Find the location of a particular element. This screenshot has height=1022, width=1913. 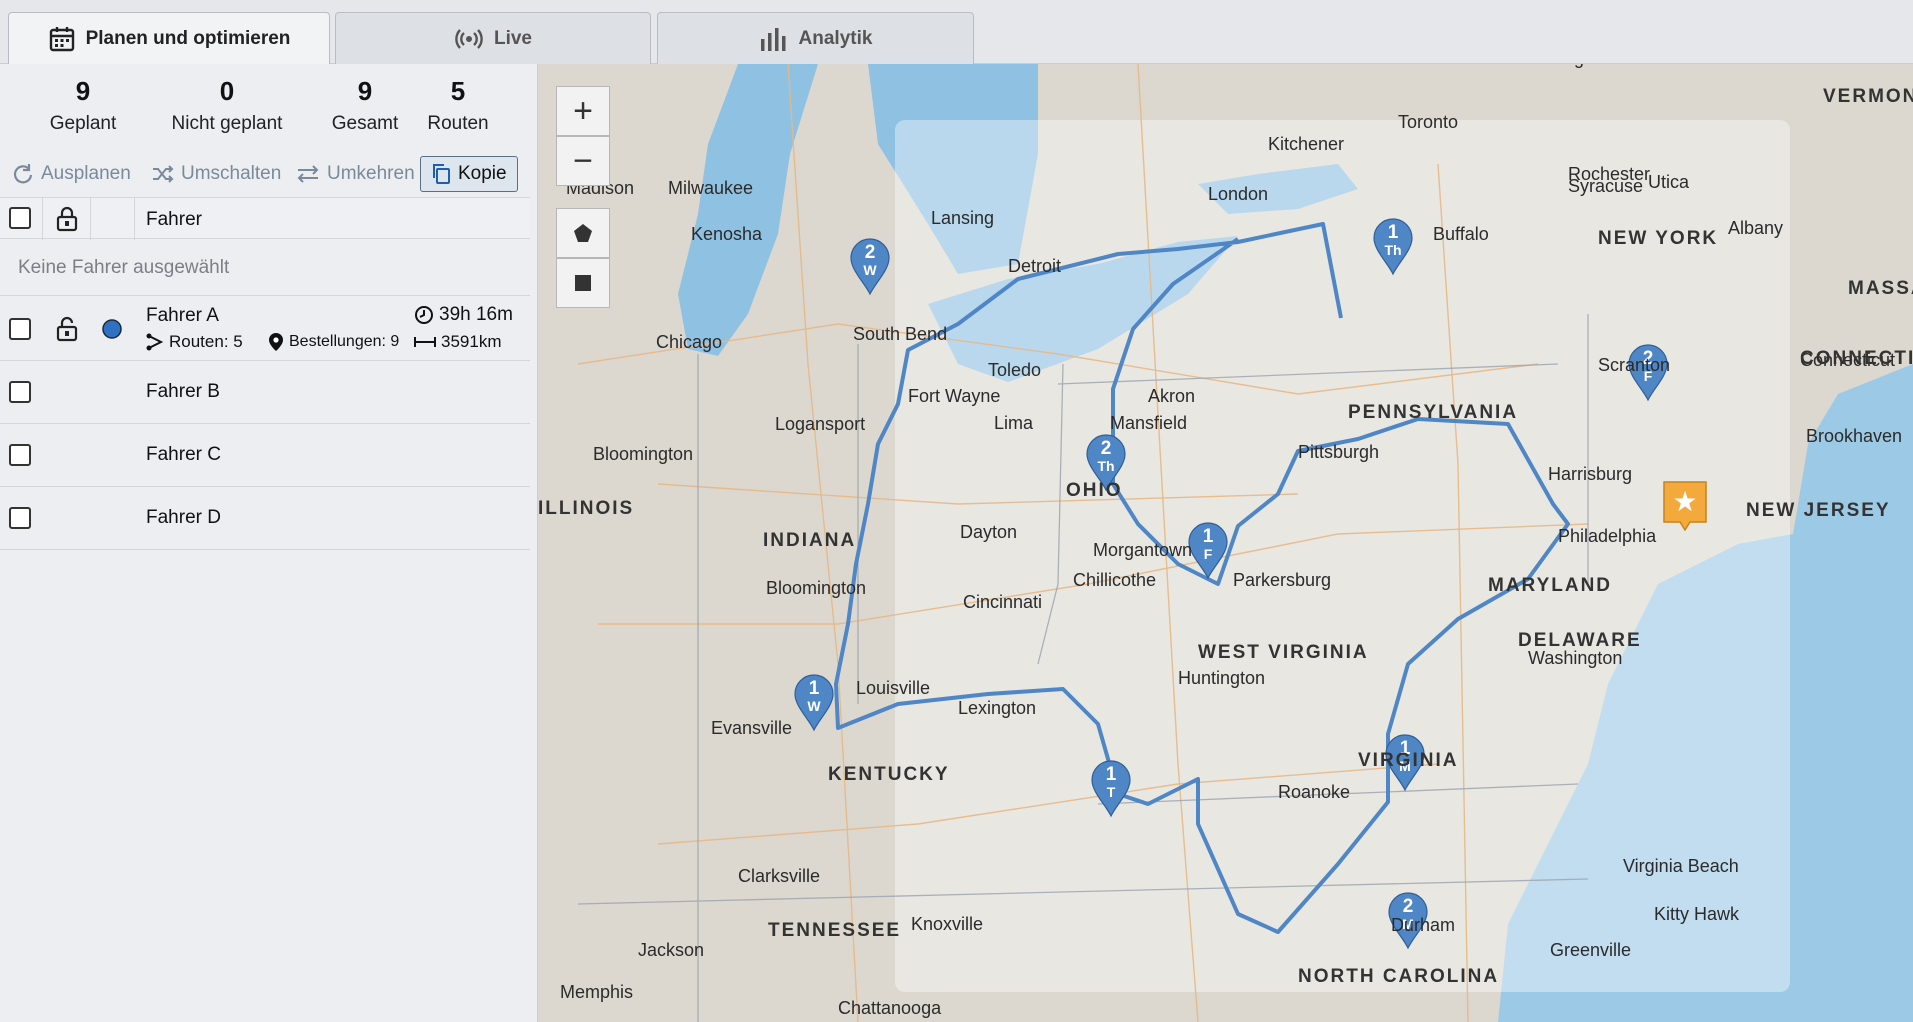

region-label: PENNSYLVANIA is located at coordinates (1433, 412).